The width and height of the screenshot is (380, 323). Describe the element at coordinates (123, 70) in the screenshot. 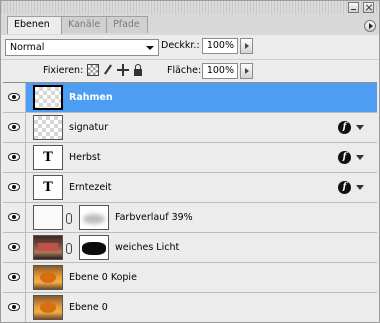

I see `move-lock-icon` at that location.